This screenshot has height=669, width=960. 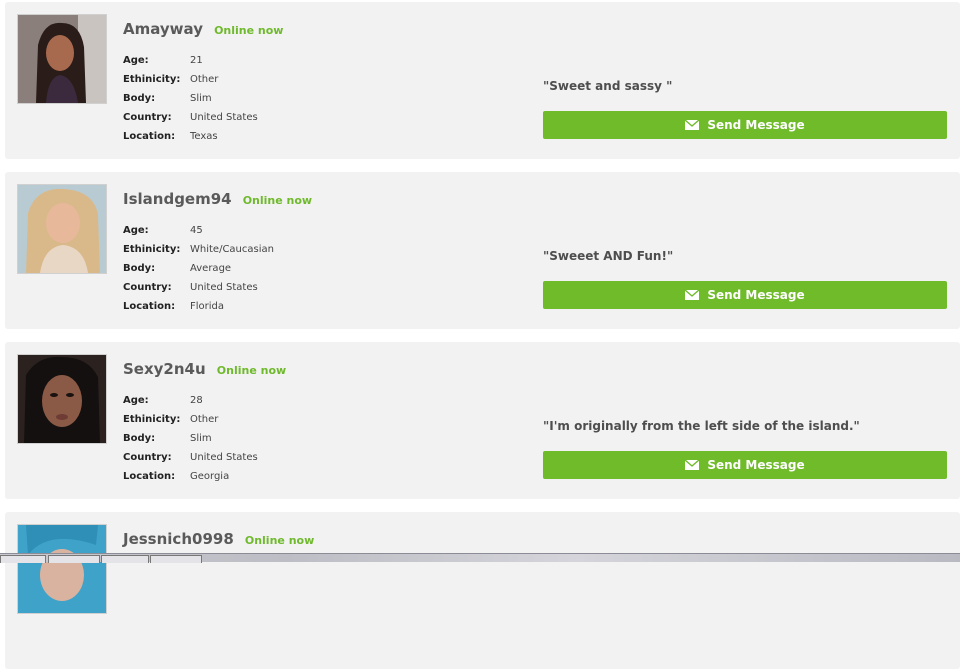 I want to click on age-value: 28, so click(x=196, y=400).